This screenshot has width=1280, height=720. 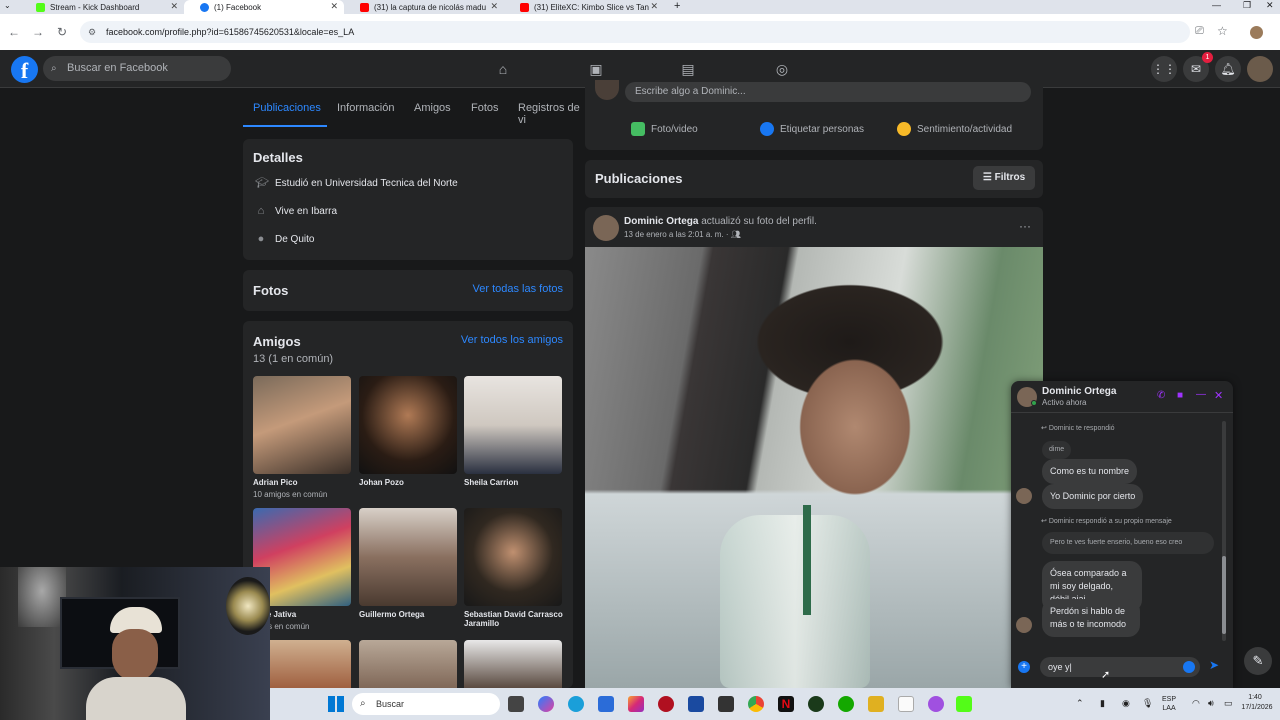 What do you see at coordinates (676, 234) in the screenshot?
I see `post-date: 13 de enero a las 2:01 a. m. ·` at bounding box center [676, 234].